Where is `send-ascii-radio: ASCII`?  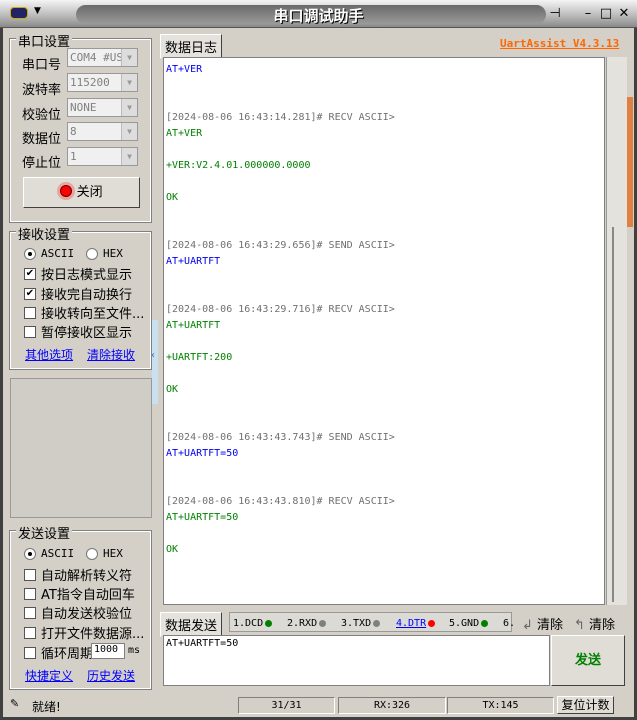 send-ascii-radio: ASCII is located at coordinates (49, 553).